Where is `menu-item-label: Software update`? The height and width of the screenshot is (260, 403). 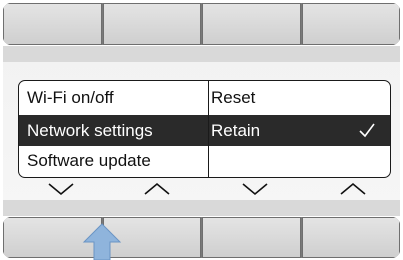 menu-item-label: Software update is located at coordinates (89, 160).